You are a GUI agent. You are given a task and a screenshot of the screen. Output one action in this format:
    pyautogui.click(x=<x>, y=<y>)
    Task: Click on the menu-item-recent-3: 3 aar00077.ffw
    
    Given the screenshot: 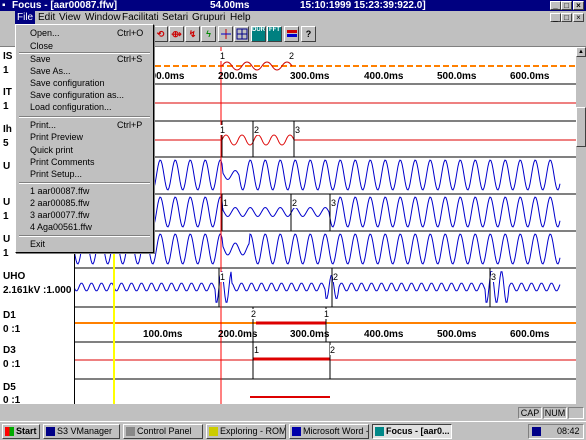 What is the action you would take?
    pyautogui.click(x=59, y=215)
    